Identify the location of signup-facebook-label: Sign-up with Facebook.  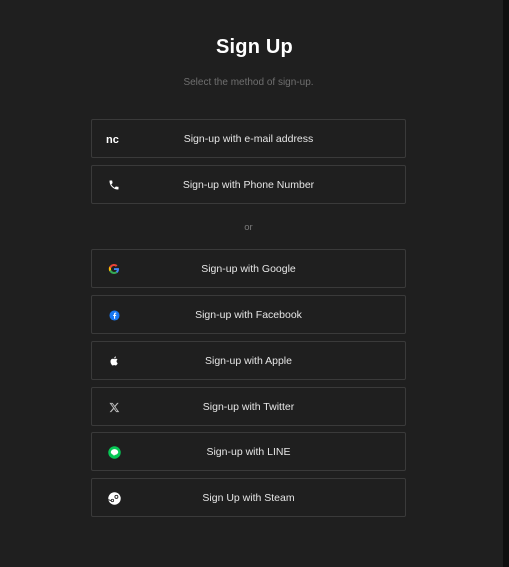
(248, 315).